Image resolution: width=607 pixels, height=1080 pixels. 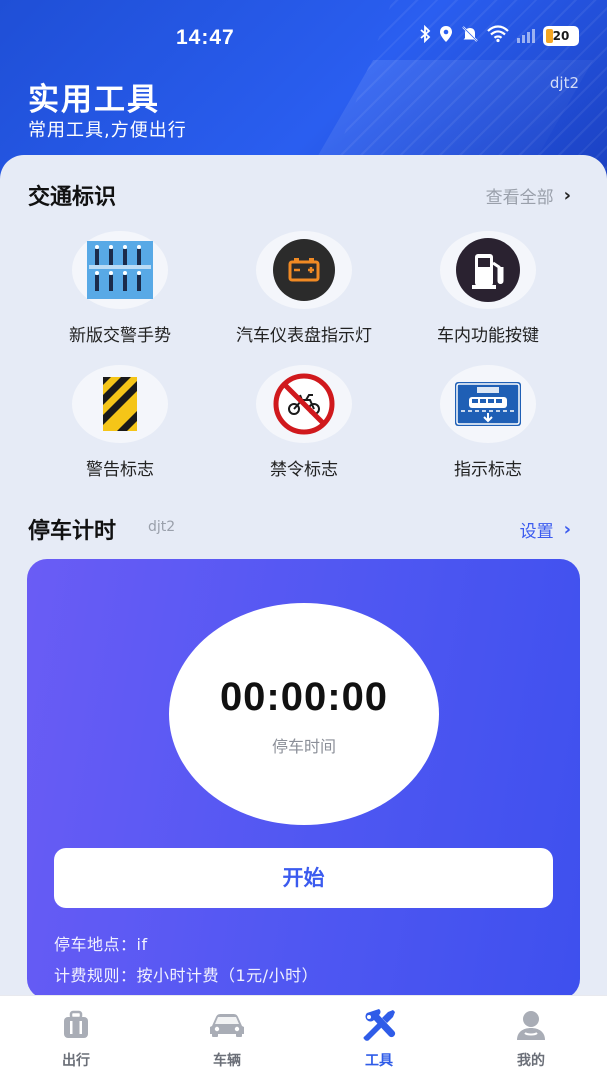 I want to click on sign-label: 车内功能按键, so click(x=488, y=336).